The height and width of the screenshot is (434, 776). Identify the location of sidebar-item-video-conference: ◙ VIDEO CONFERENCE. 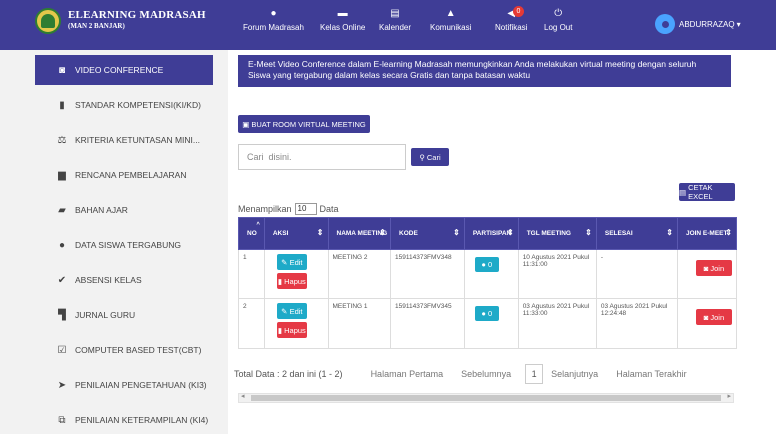
(124, 70).